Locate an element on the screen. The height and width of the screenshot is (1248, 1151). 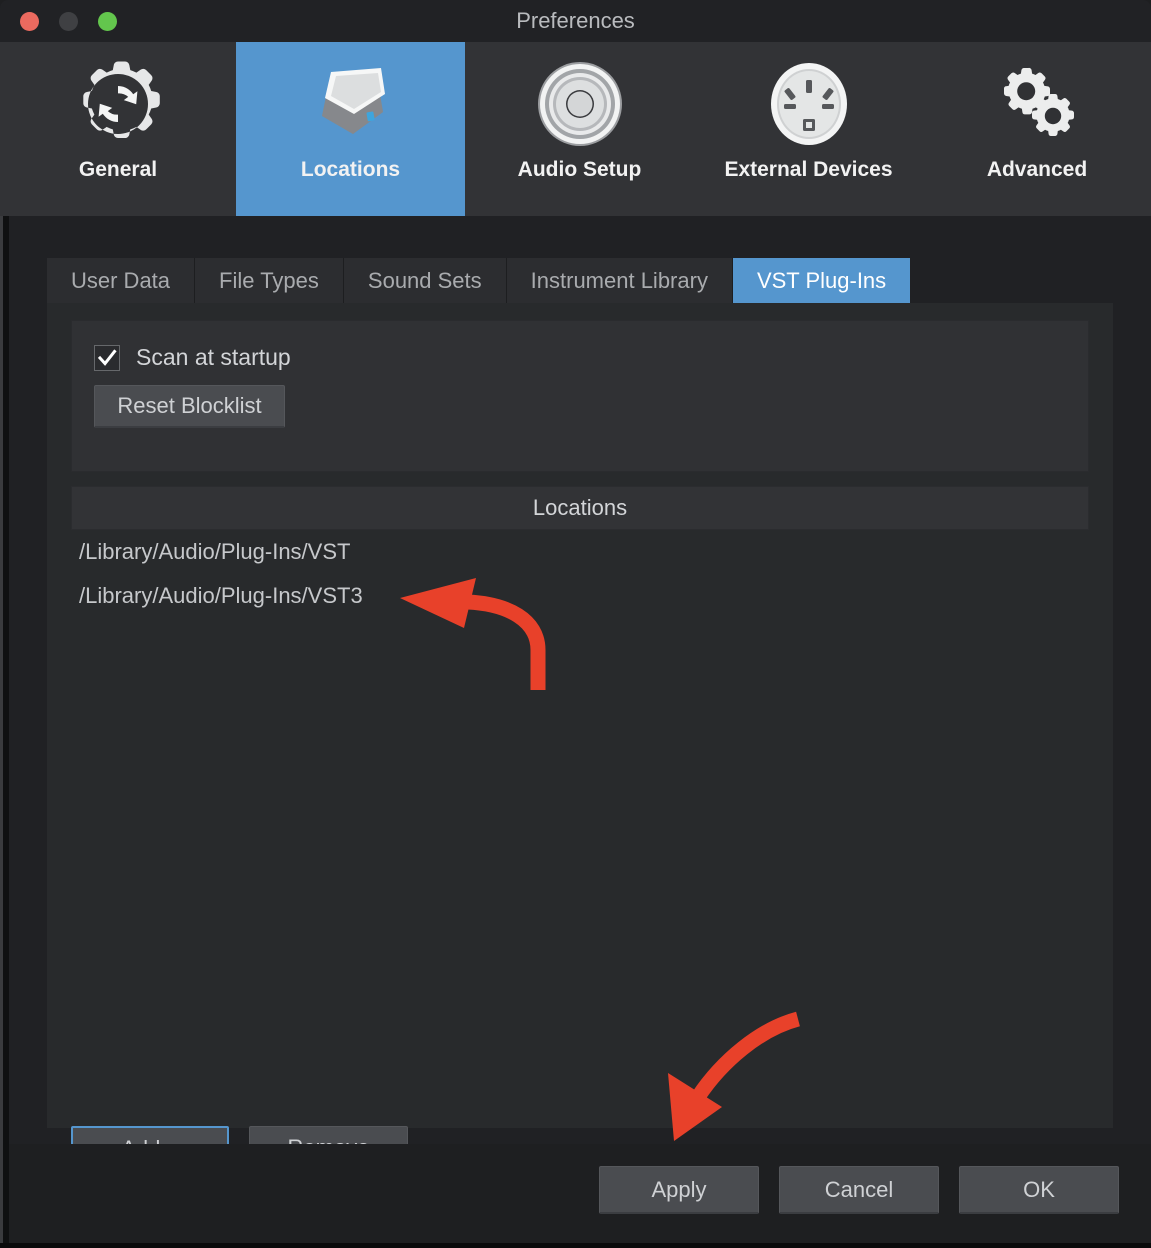
two-gears-icon is located at coordinates (1037, 104).